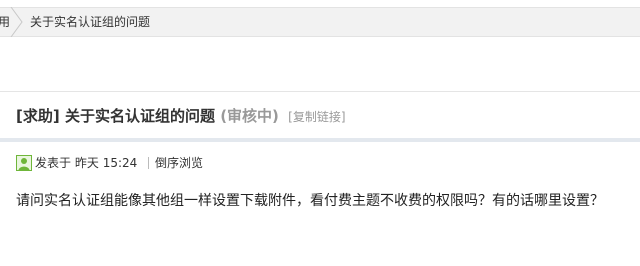 Image resolution: width=640 pixels, height=266 pixels. What do you see at coordinates (320, 140) in the screenshot?
I see `title-divider` at bounding box center [320, 140].